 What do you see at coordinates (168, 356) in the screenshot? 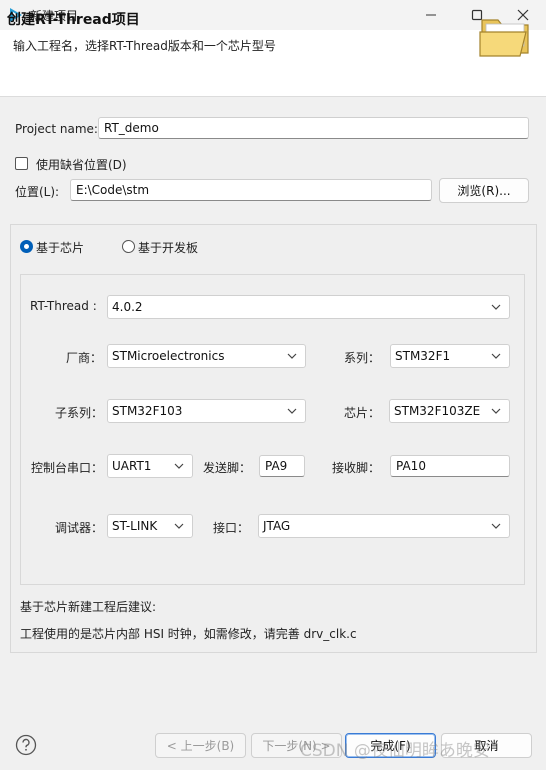
I see `vendor-value: STMicroelectronics` at bounding box center [168, 356].